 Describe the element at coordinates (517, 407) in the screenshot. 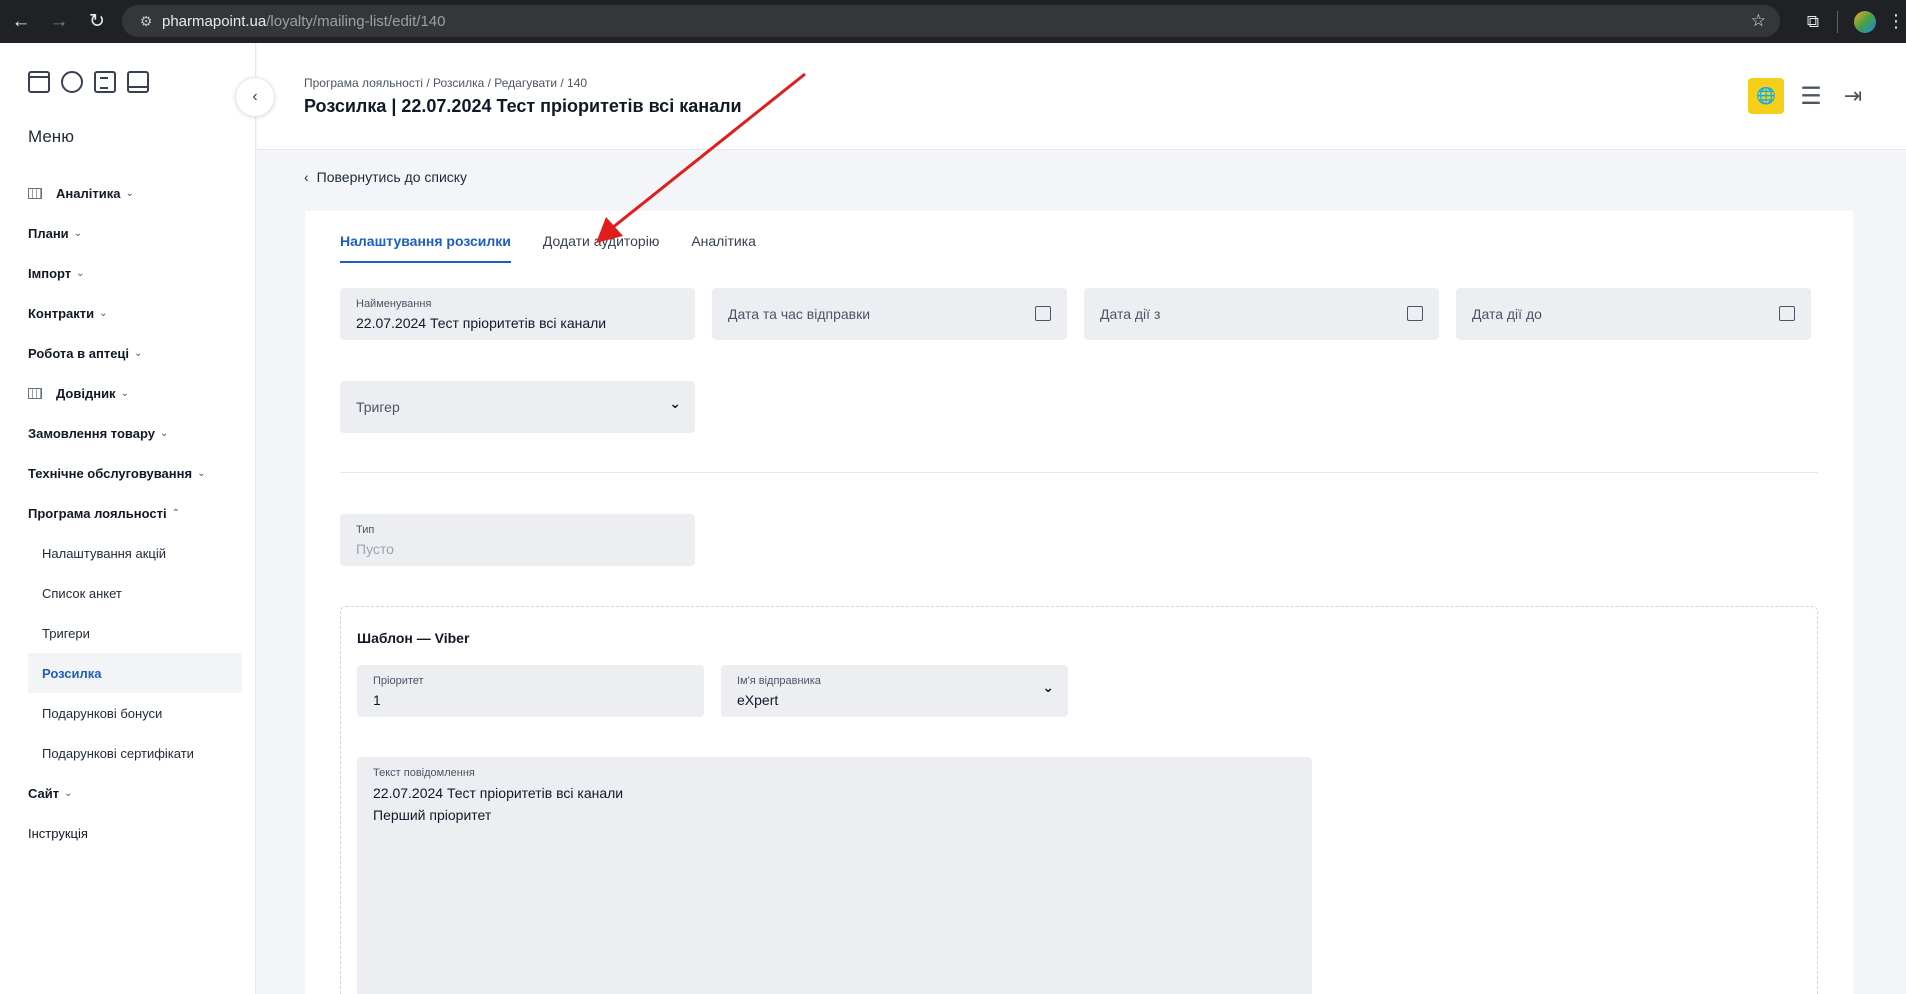

I see `trigger-select: Тригер ⌄` at that location.